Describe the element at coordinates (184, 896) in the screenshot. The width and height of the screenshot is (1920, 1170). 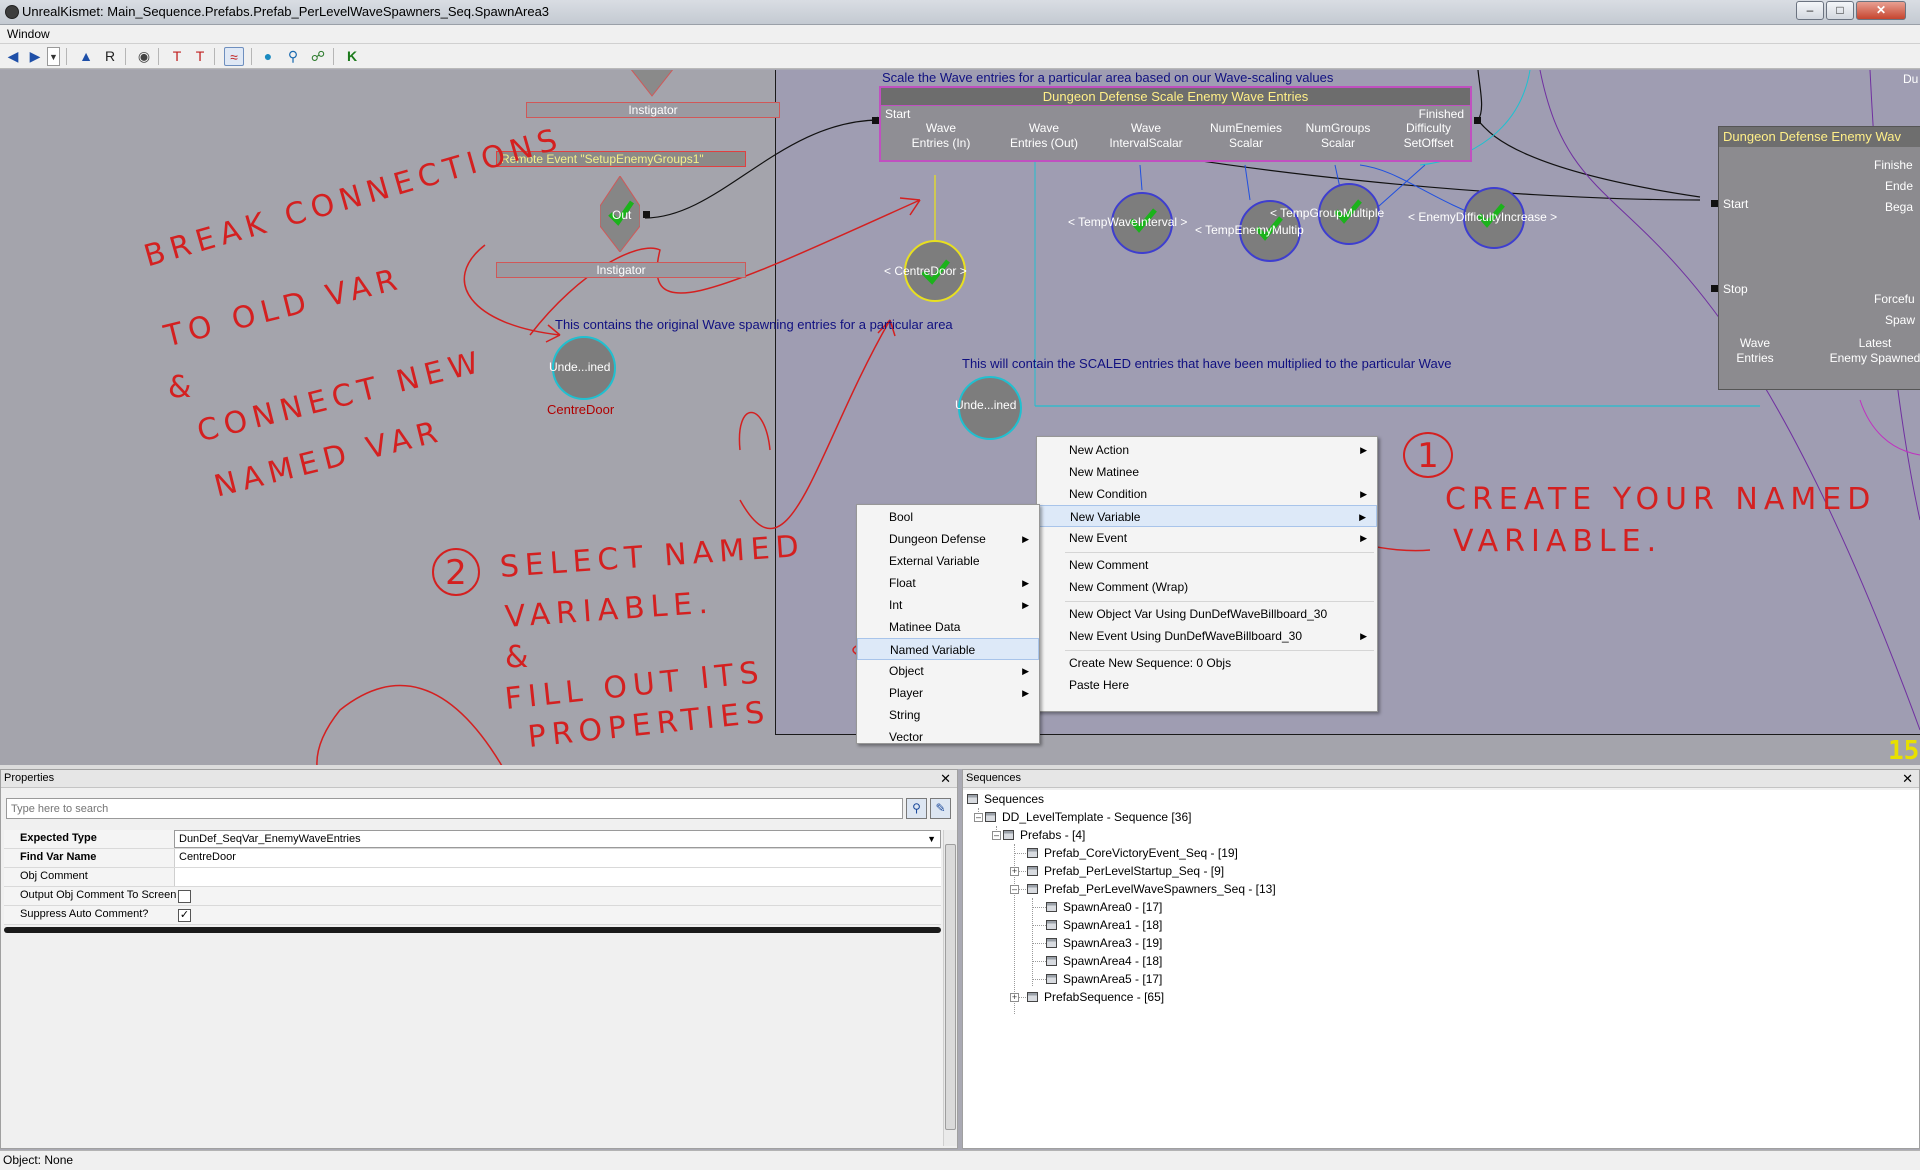
I see `output-obj-comment-checkbox` at that location.